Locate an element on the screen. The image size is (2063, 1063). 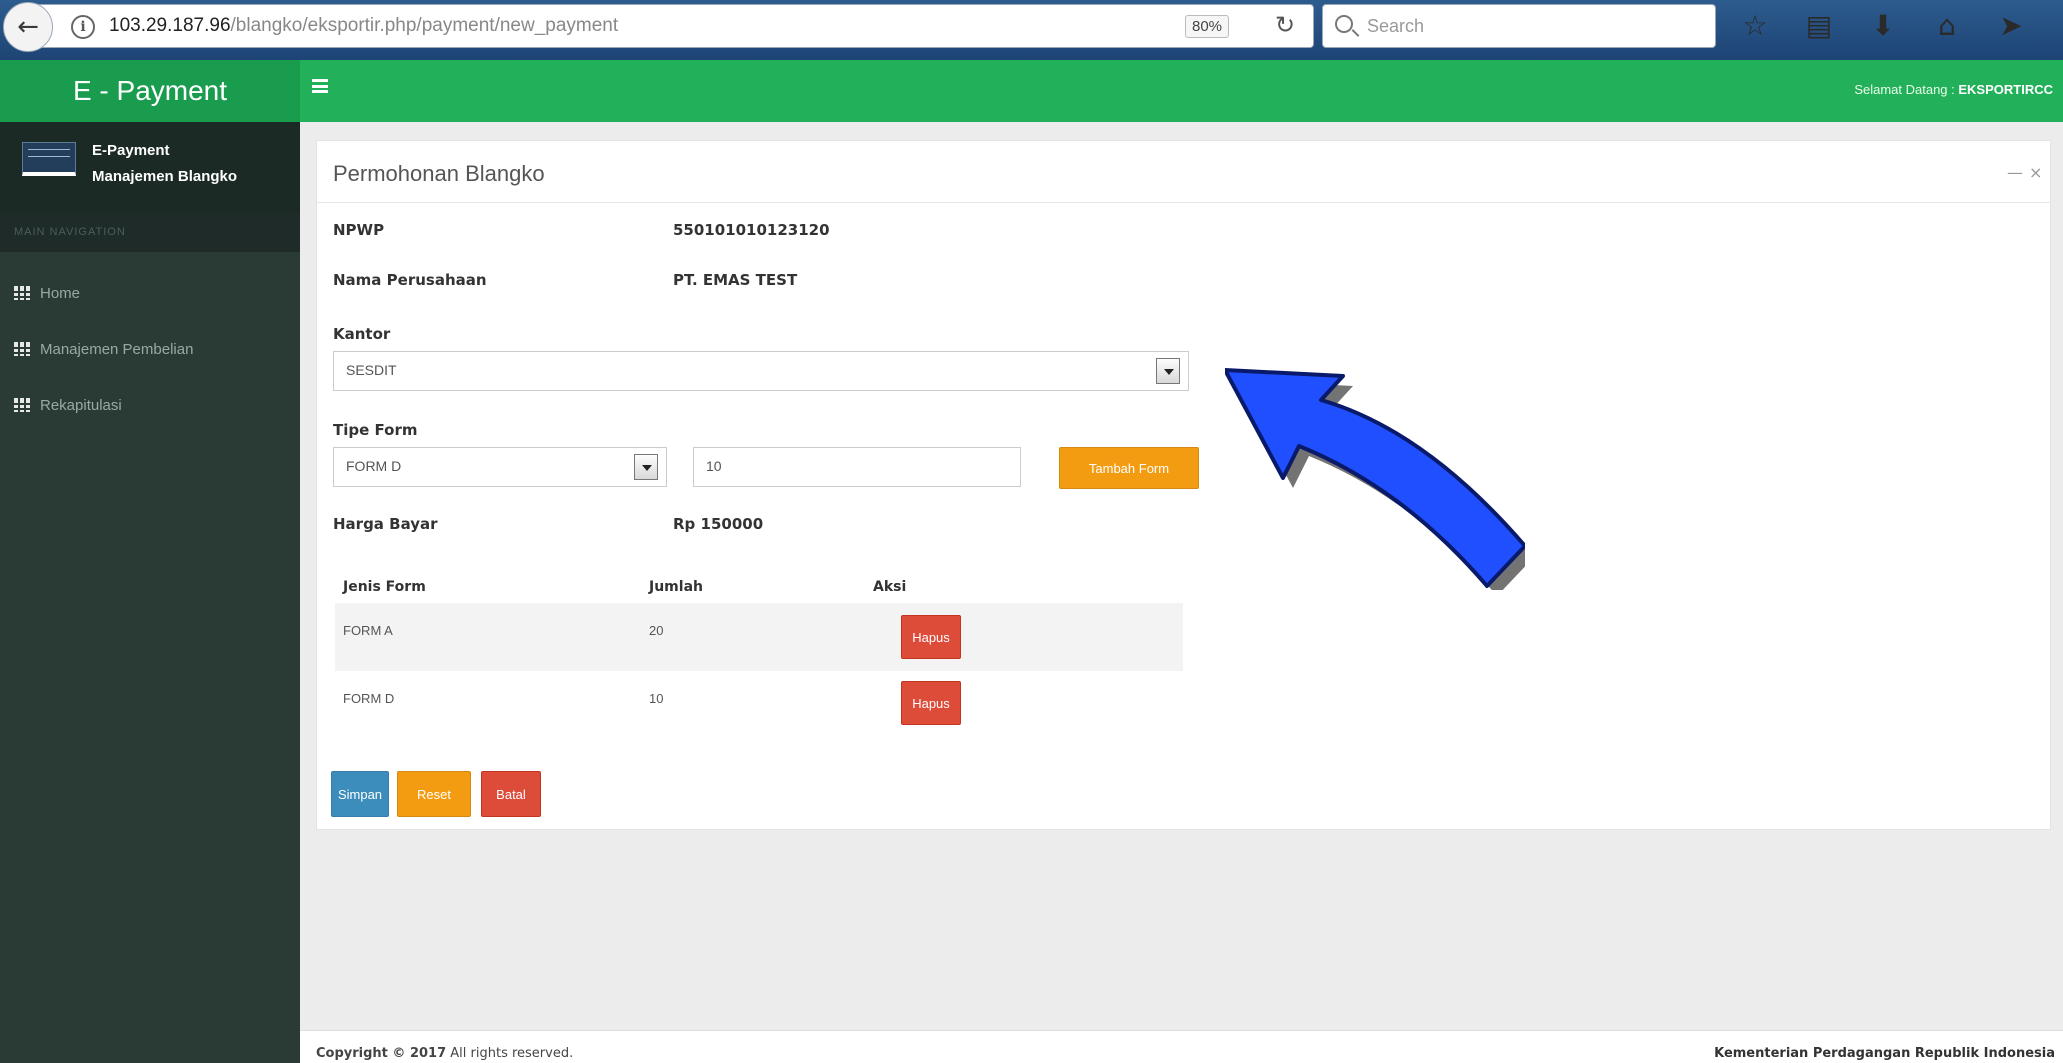
menu-icon: ☰ is located at coordinates (2059, 25).